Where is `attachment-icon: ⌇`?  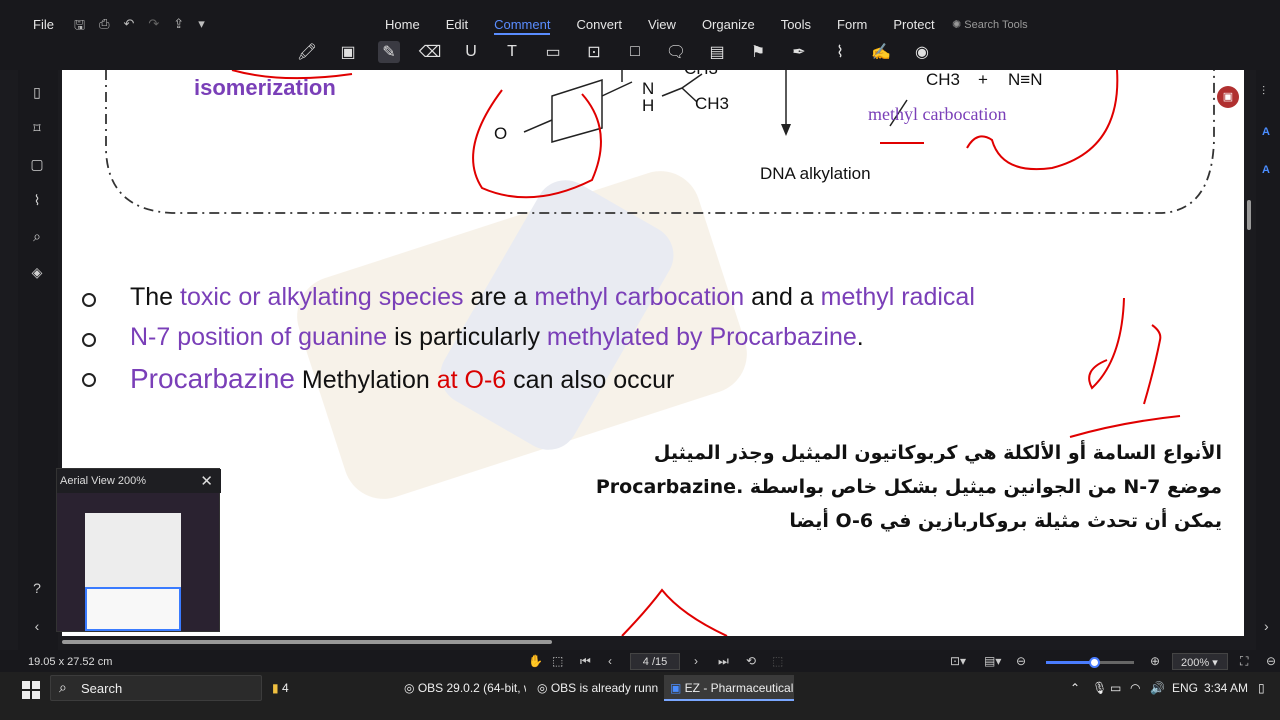 attachment-icon: ⌇ is located at coordinates (37, 201).